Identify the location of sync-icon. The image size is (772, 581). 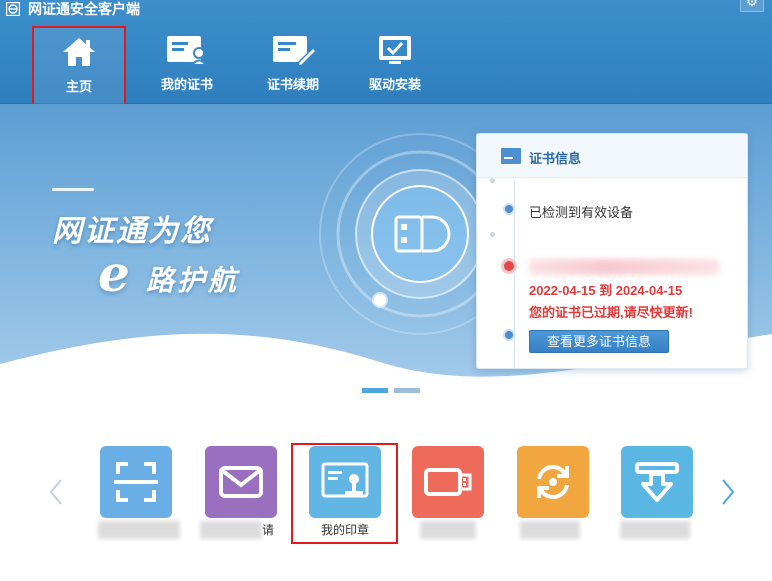
(553, 482).